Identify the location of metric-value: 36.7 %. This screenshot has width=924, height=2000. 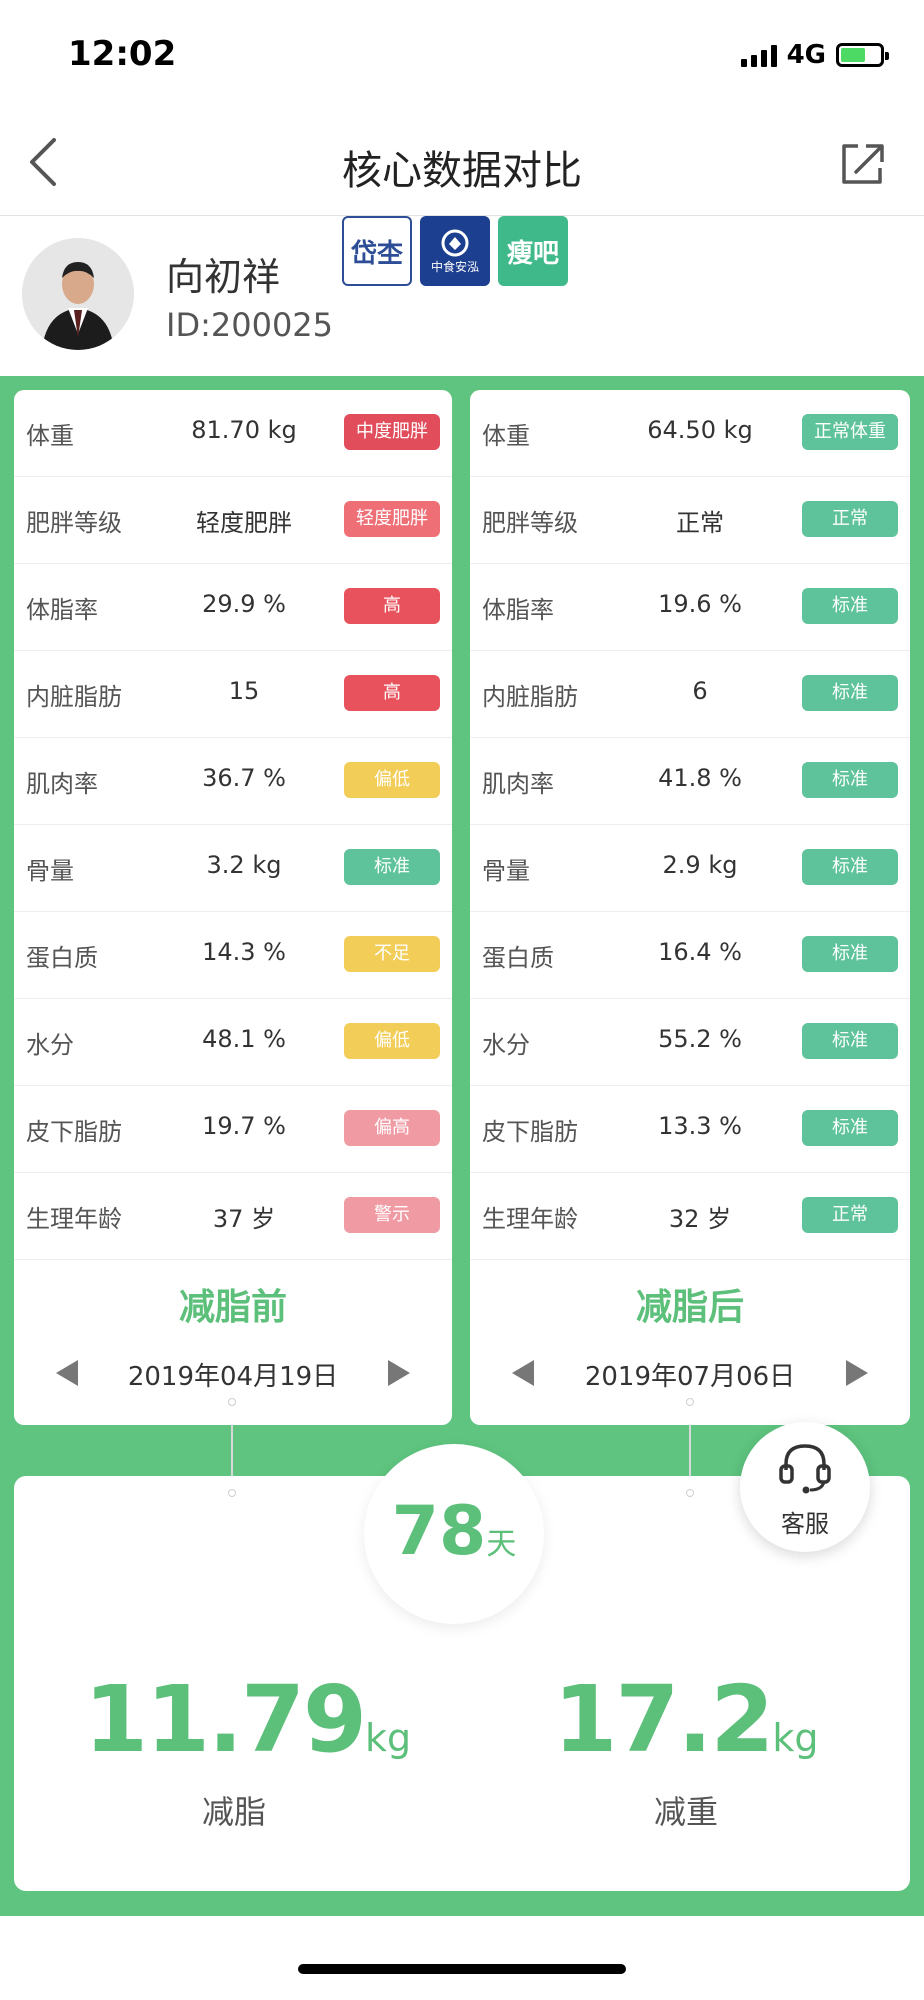
(244, 778).